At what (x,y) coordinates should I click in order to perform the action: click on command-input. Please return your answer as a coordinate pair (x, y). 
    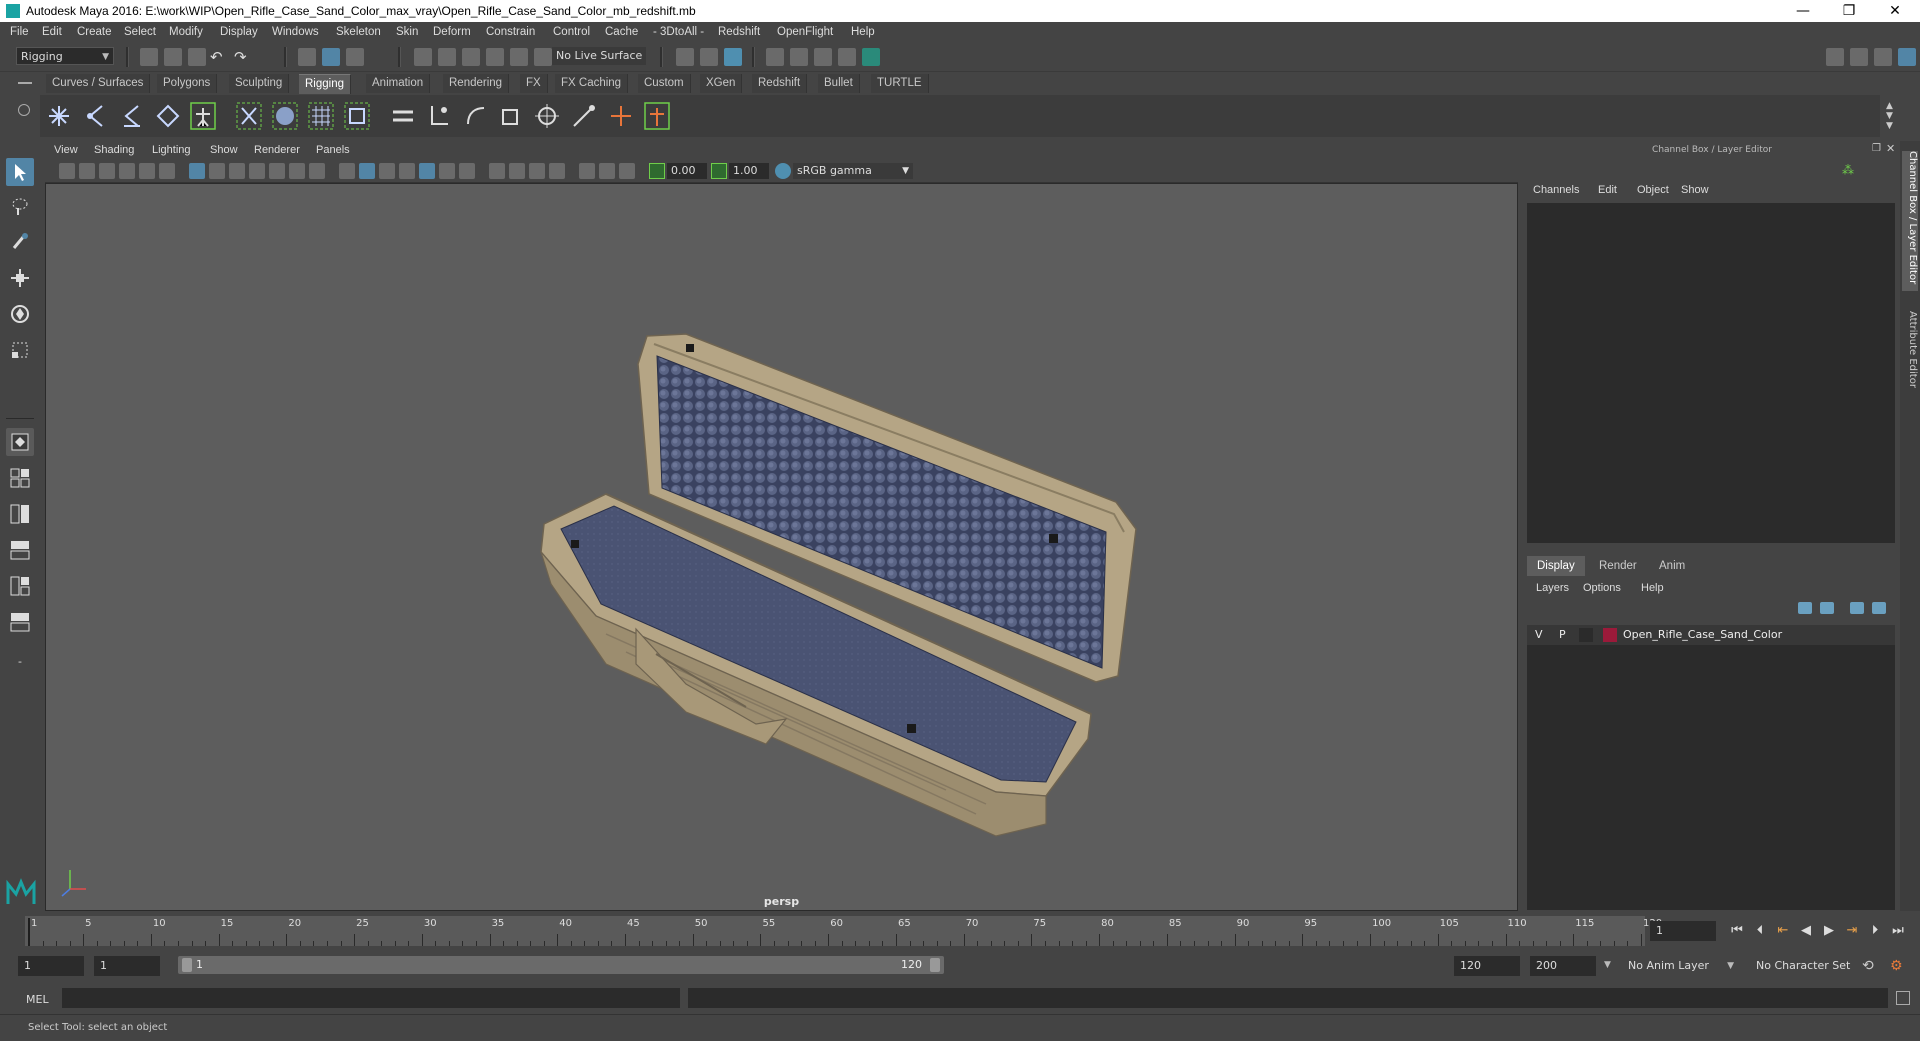
    Looking at the image, I should click on (371, 998).